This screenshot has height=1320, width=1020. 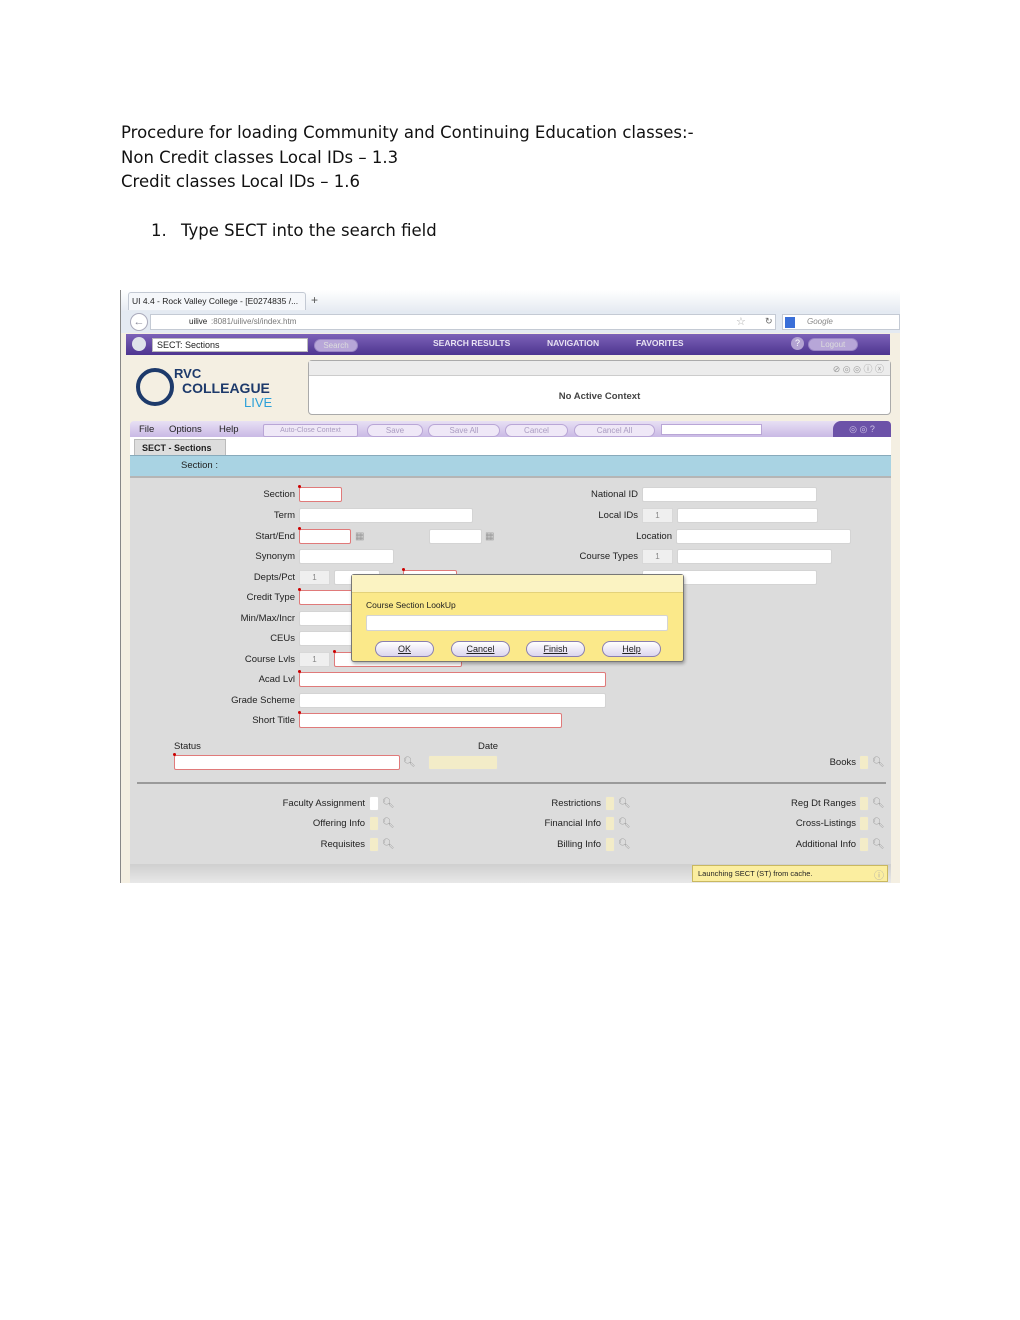 I want to click on tab-sect-sections: SECT - Sections, so click(x=180, y=447).